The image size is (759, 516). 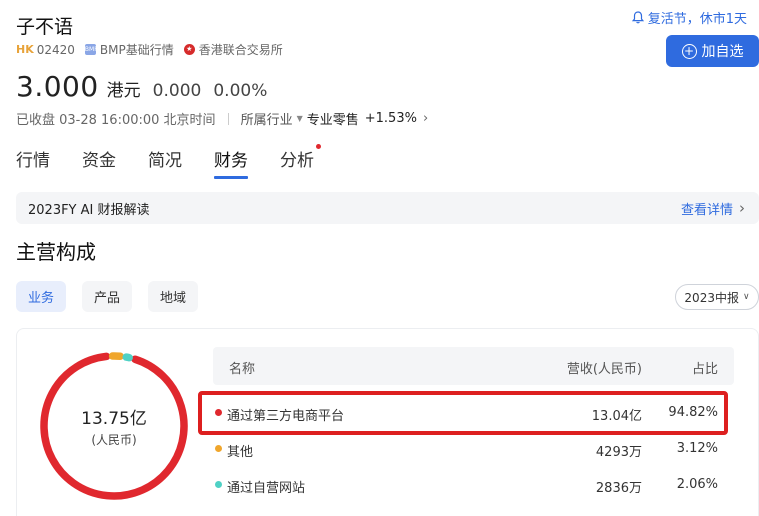 What do you see at coordinates (89, 210) in the screenshot?
I see `ai-banner-text: 2023FY AI 财报解读` at bounding box center [89, 210].